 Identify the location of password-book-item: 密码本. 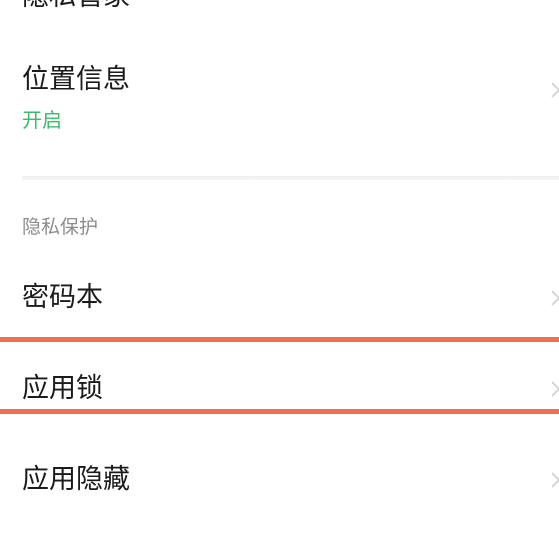
(279, 297).